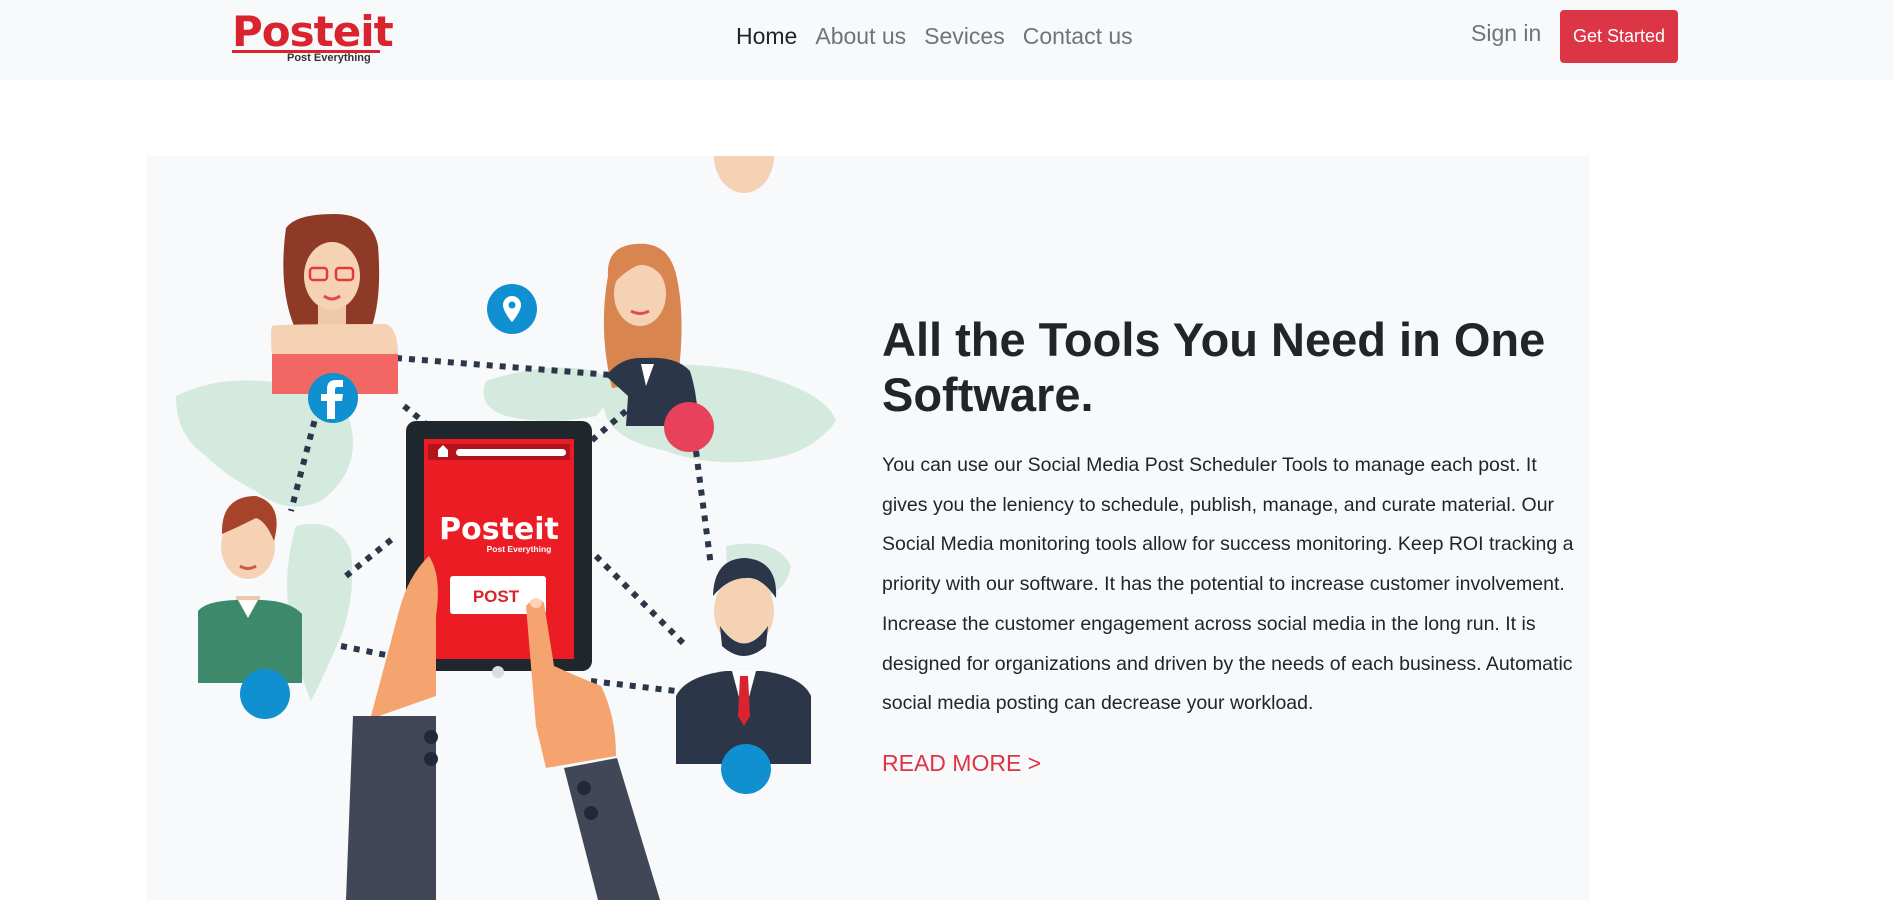  What do you see at coordinates (499, 529) in the screenshot?
I see `tablet-logo: Posteit` at bounding box center [499, 529].